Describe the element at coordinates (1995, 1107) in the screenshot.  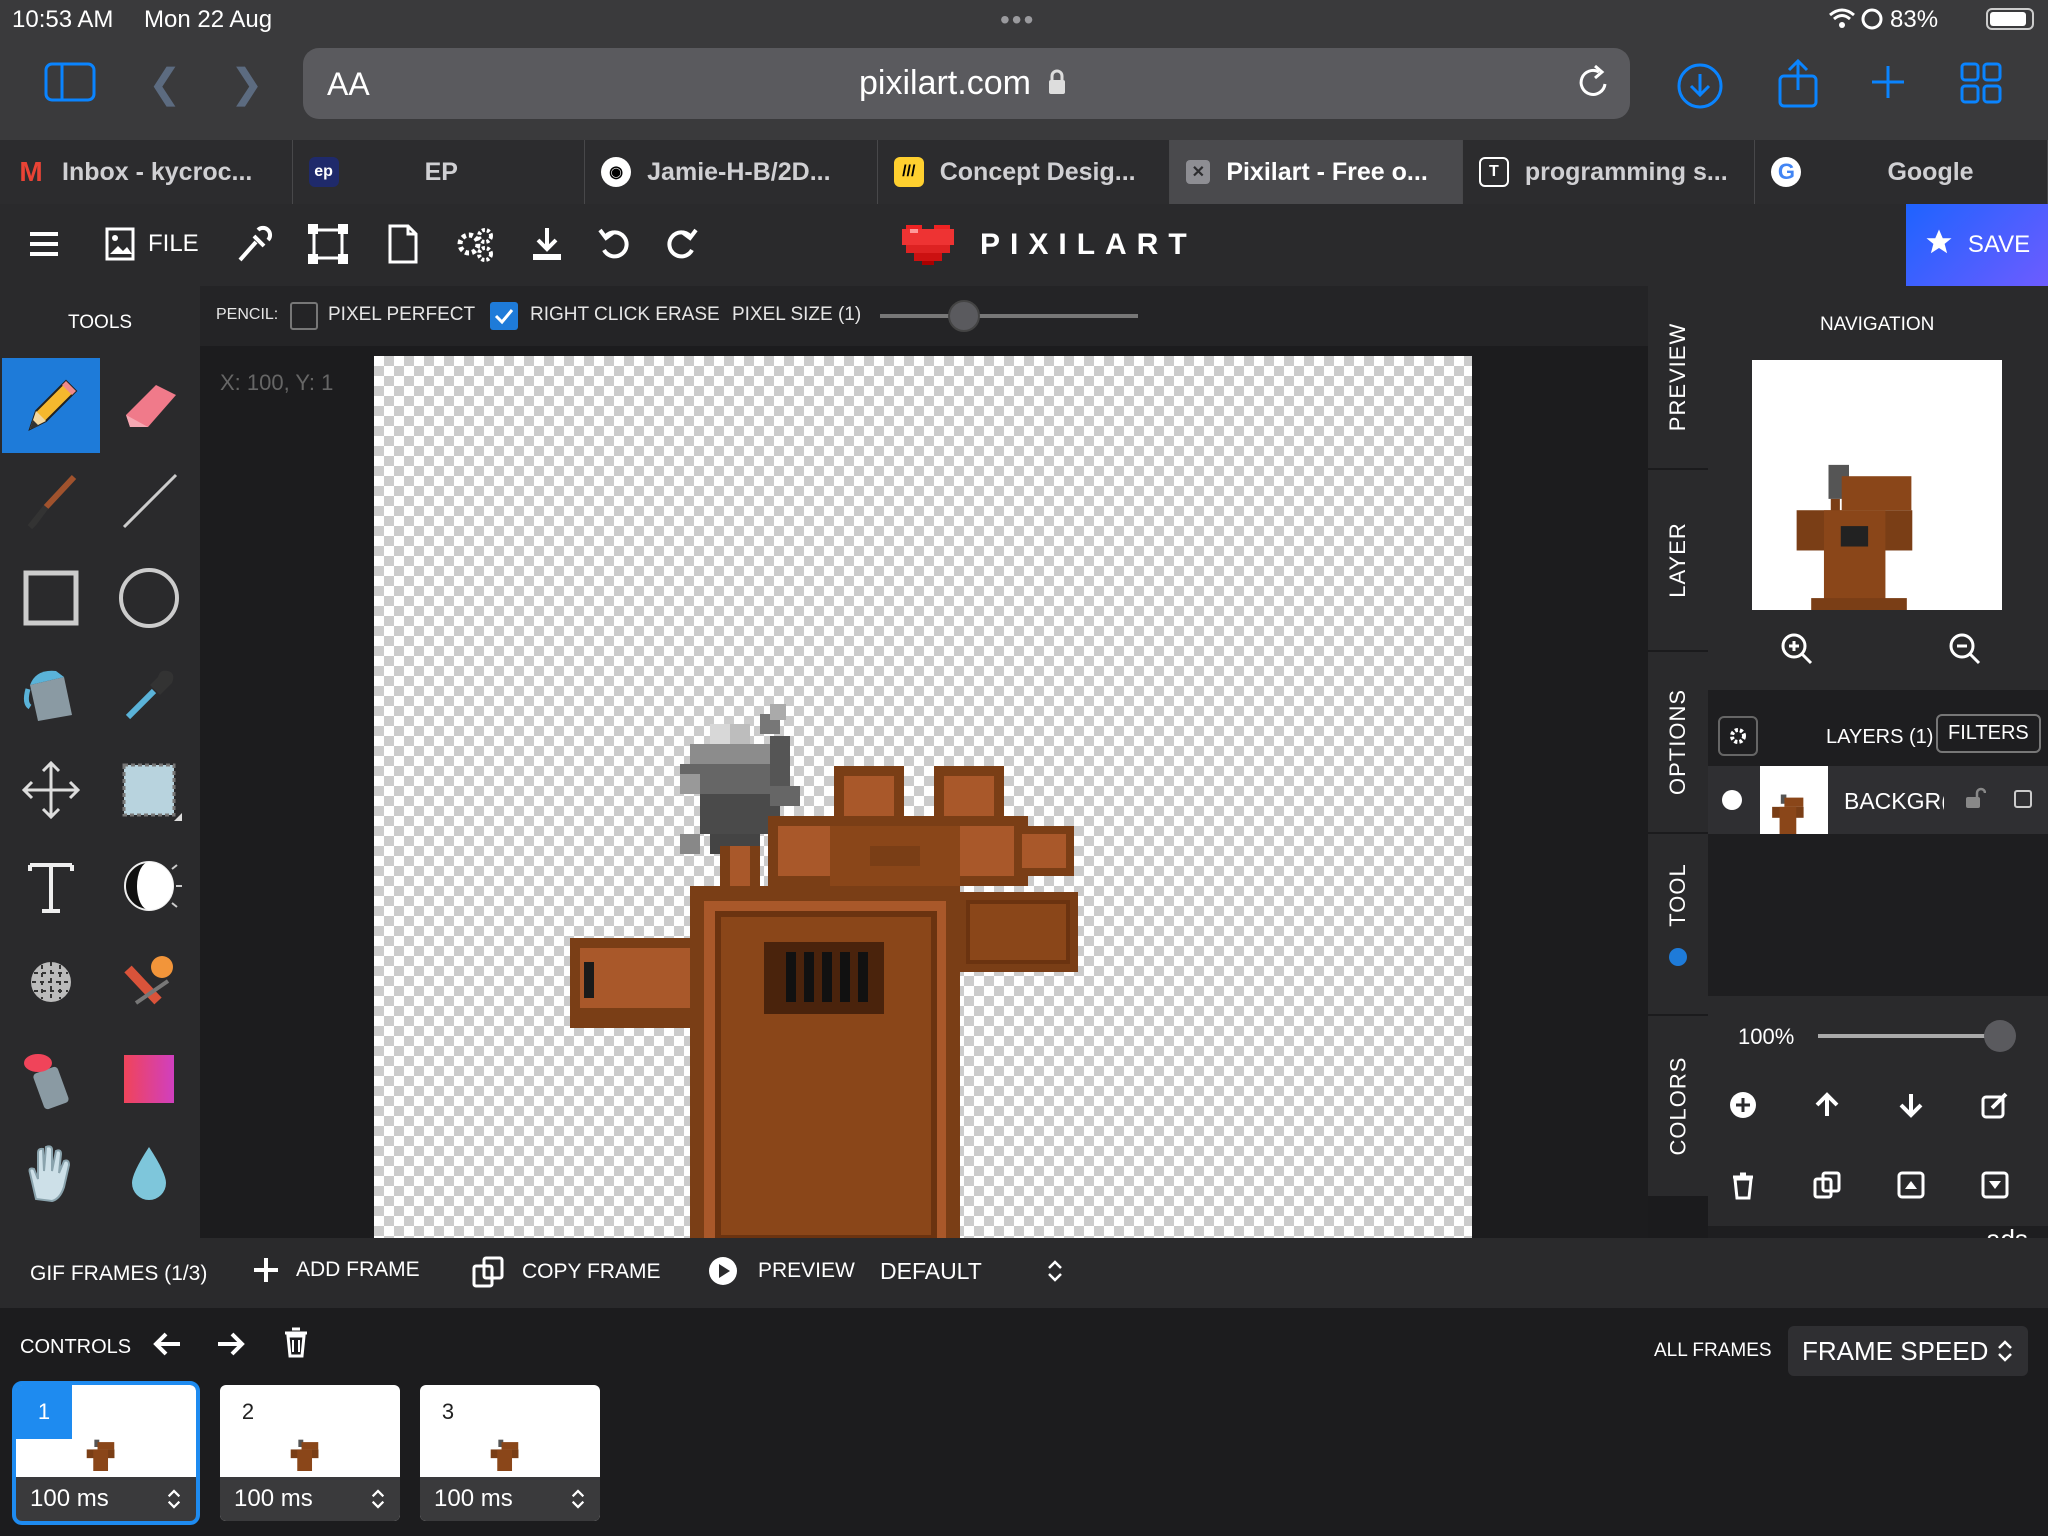
I see `edit-layer-icon` at that location.